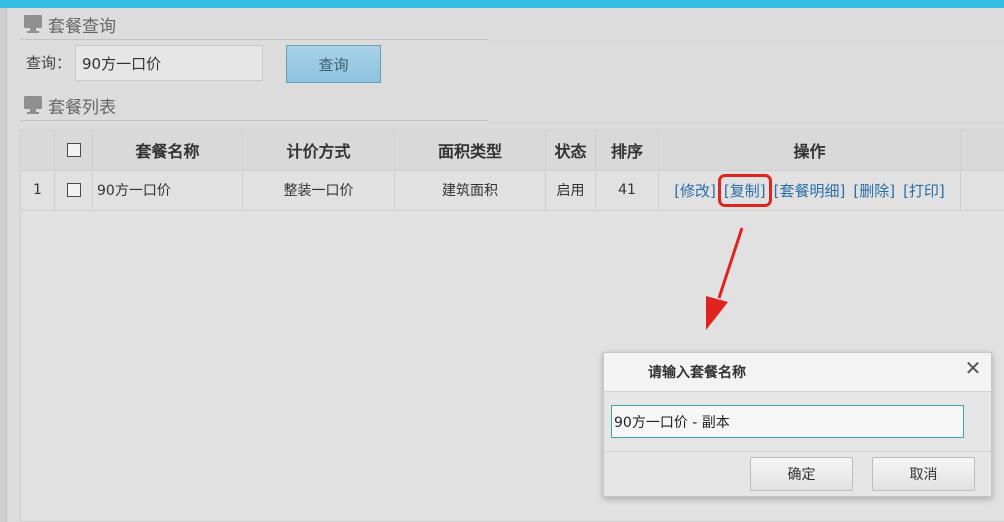 The image size is (1004, 522). What do you see at coordinates (697, 373) in the screenshot?
I see `dialog-title: 请输入套餐名称` at bounding box center [697, 373].